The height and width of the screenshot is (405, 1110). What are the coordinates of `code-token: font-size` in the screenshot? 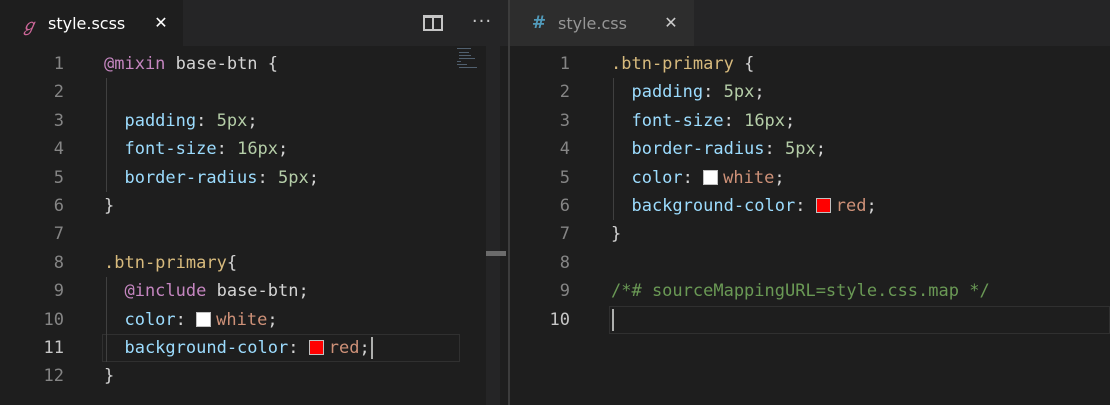 It's located at (160, 149).